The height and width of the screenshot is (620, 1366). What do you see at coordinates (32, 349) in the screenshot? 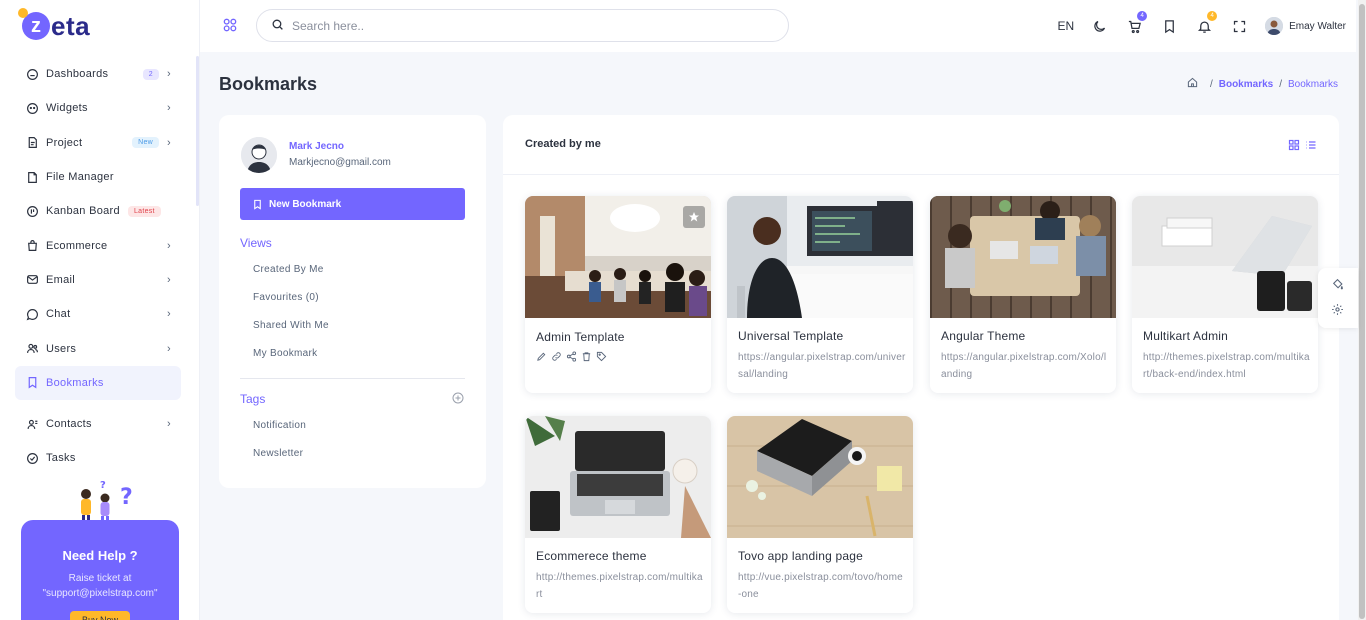
I see `users-icon` at bounding box center [32, 349].